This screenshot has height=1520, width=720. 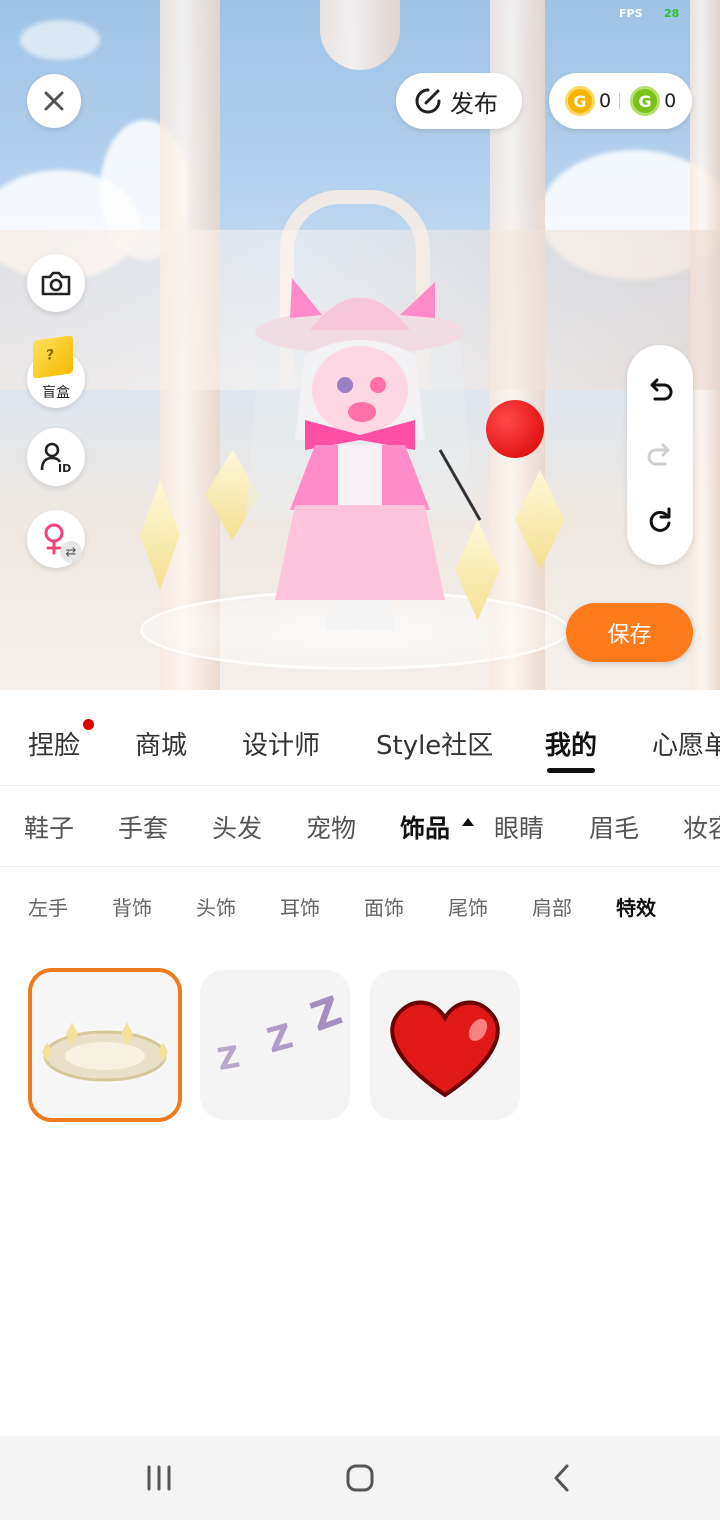 What do you see at coordinates (552, 906) in the screenshot?
I see `subtab-shoulder: 肩部` at bounding box center [552, 906].